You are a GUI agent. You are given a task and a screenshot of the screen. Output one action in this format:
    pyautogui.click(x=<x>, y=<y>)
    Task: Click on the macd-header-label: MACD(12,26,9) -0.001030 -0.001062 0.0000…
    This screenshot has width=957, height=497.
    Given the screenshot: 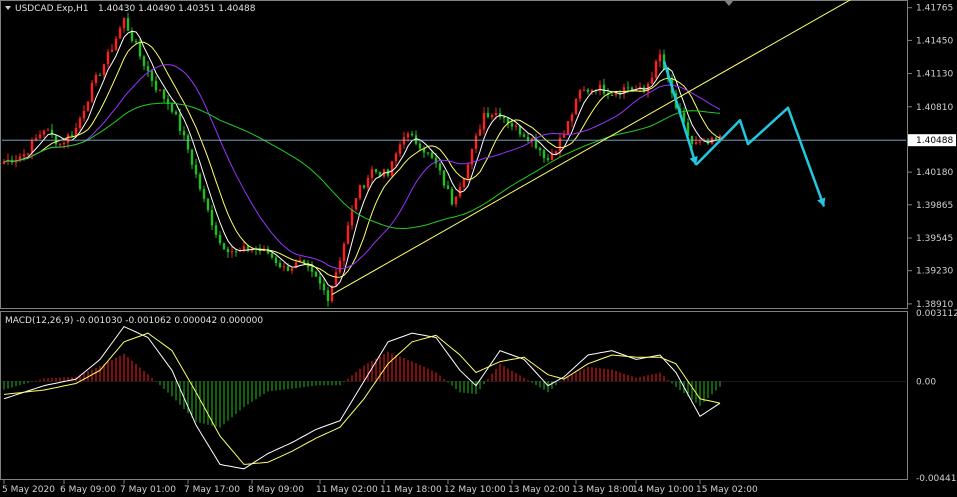 What is the action you would take?
    pyautogui.click(x=134, y=321)
    